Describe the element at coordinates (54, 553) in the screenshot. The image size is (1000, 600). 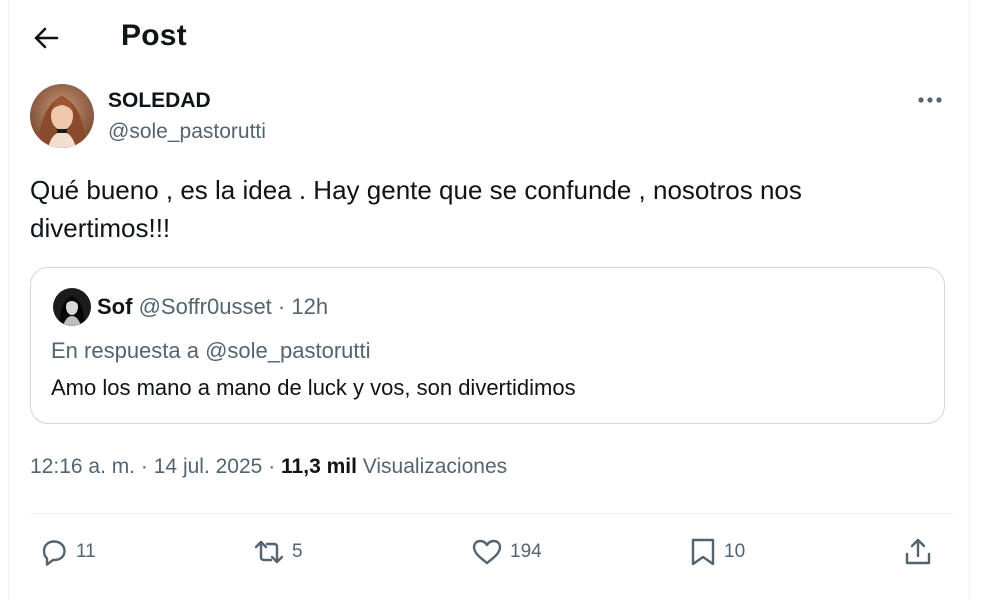
I see `reply-icon` at that location.